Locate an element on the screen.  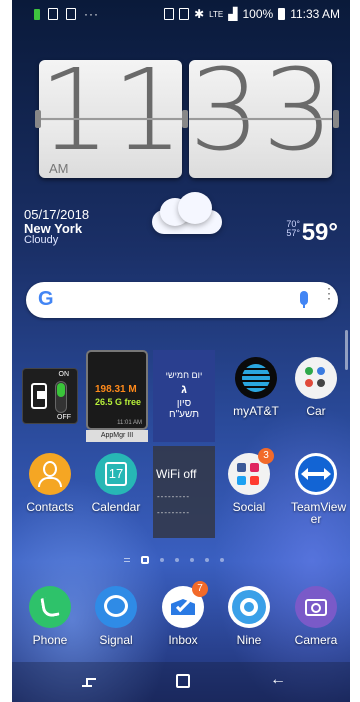
app-label: myAT&T is located at coordinates (256, 411).